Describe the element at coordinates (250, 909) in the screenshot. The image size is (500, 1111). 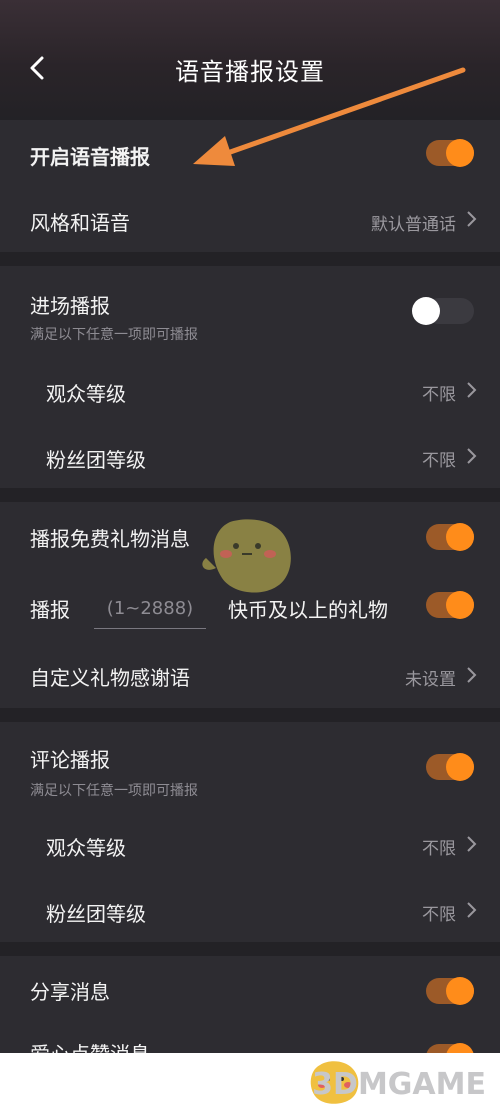
I see `row-comment-fans-level: 粉丝团等级 不限` at that location.